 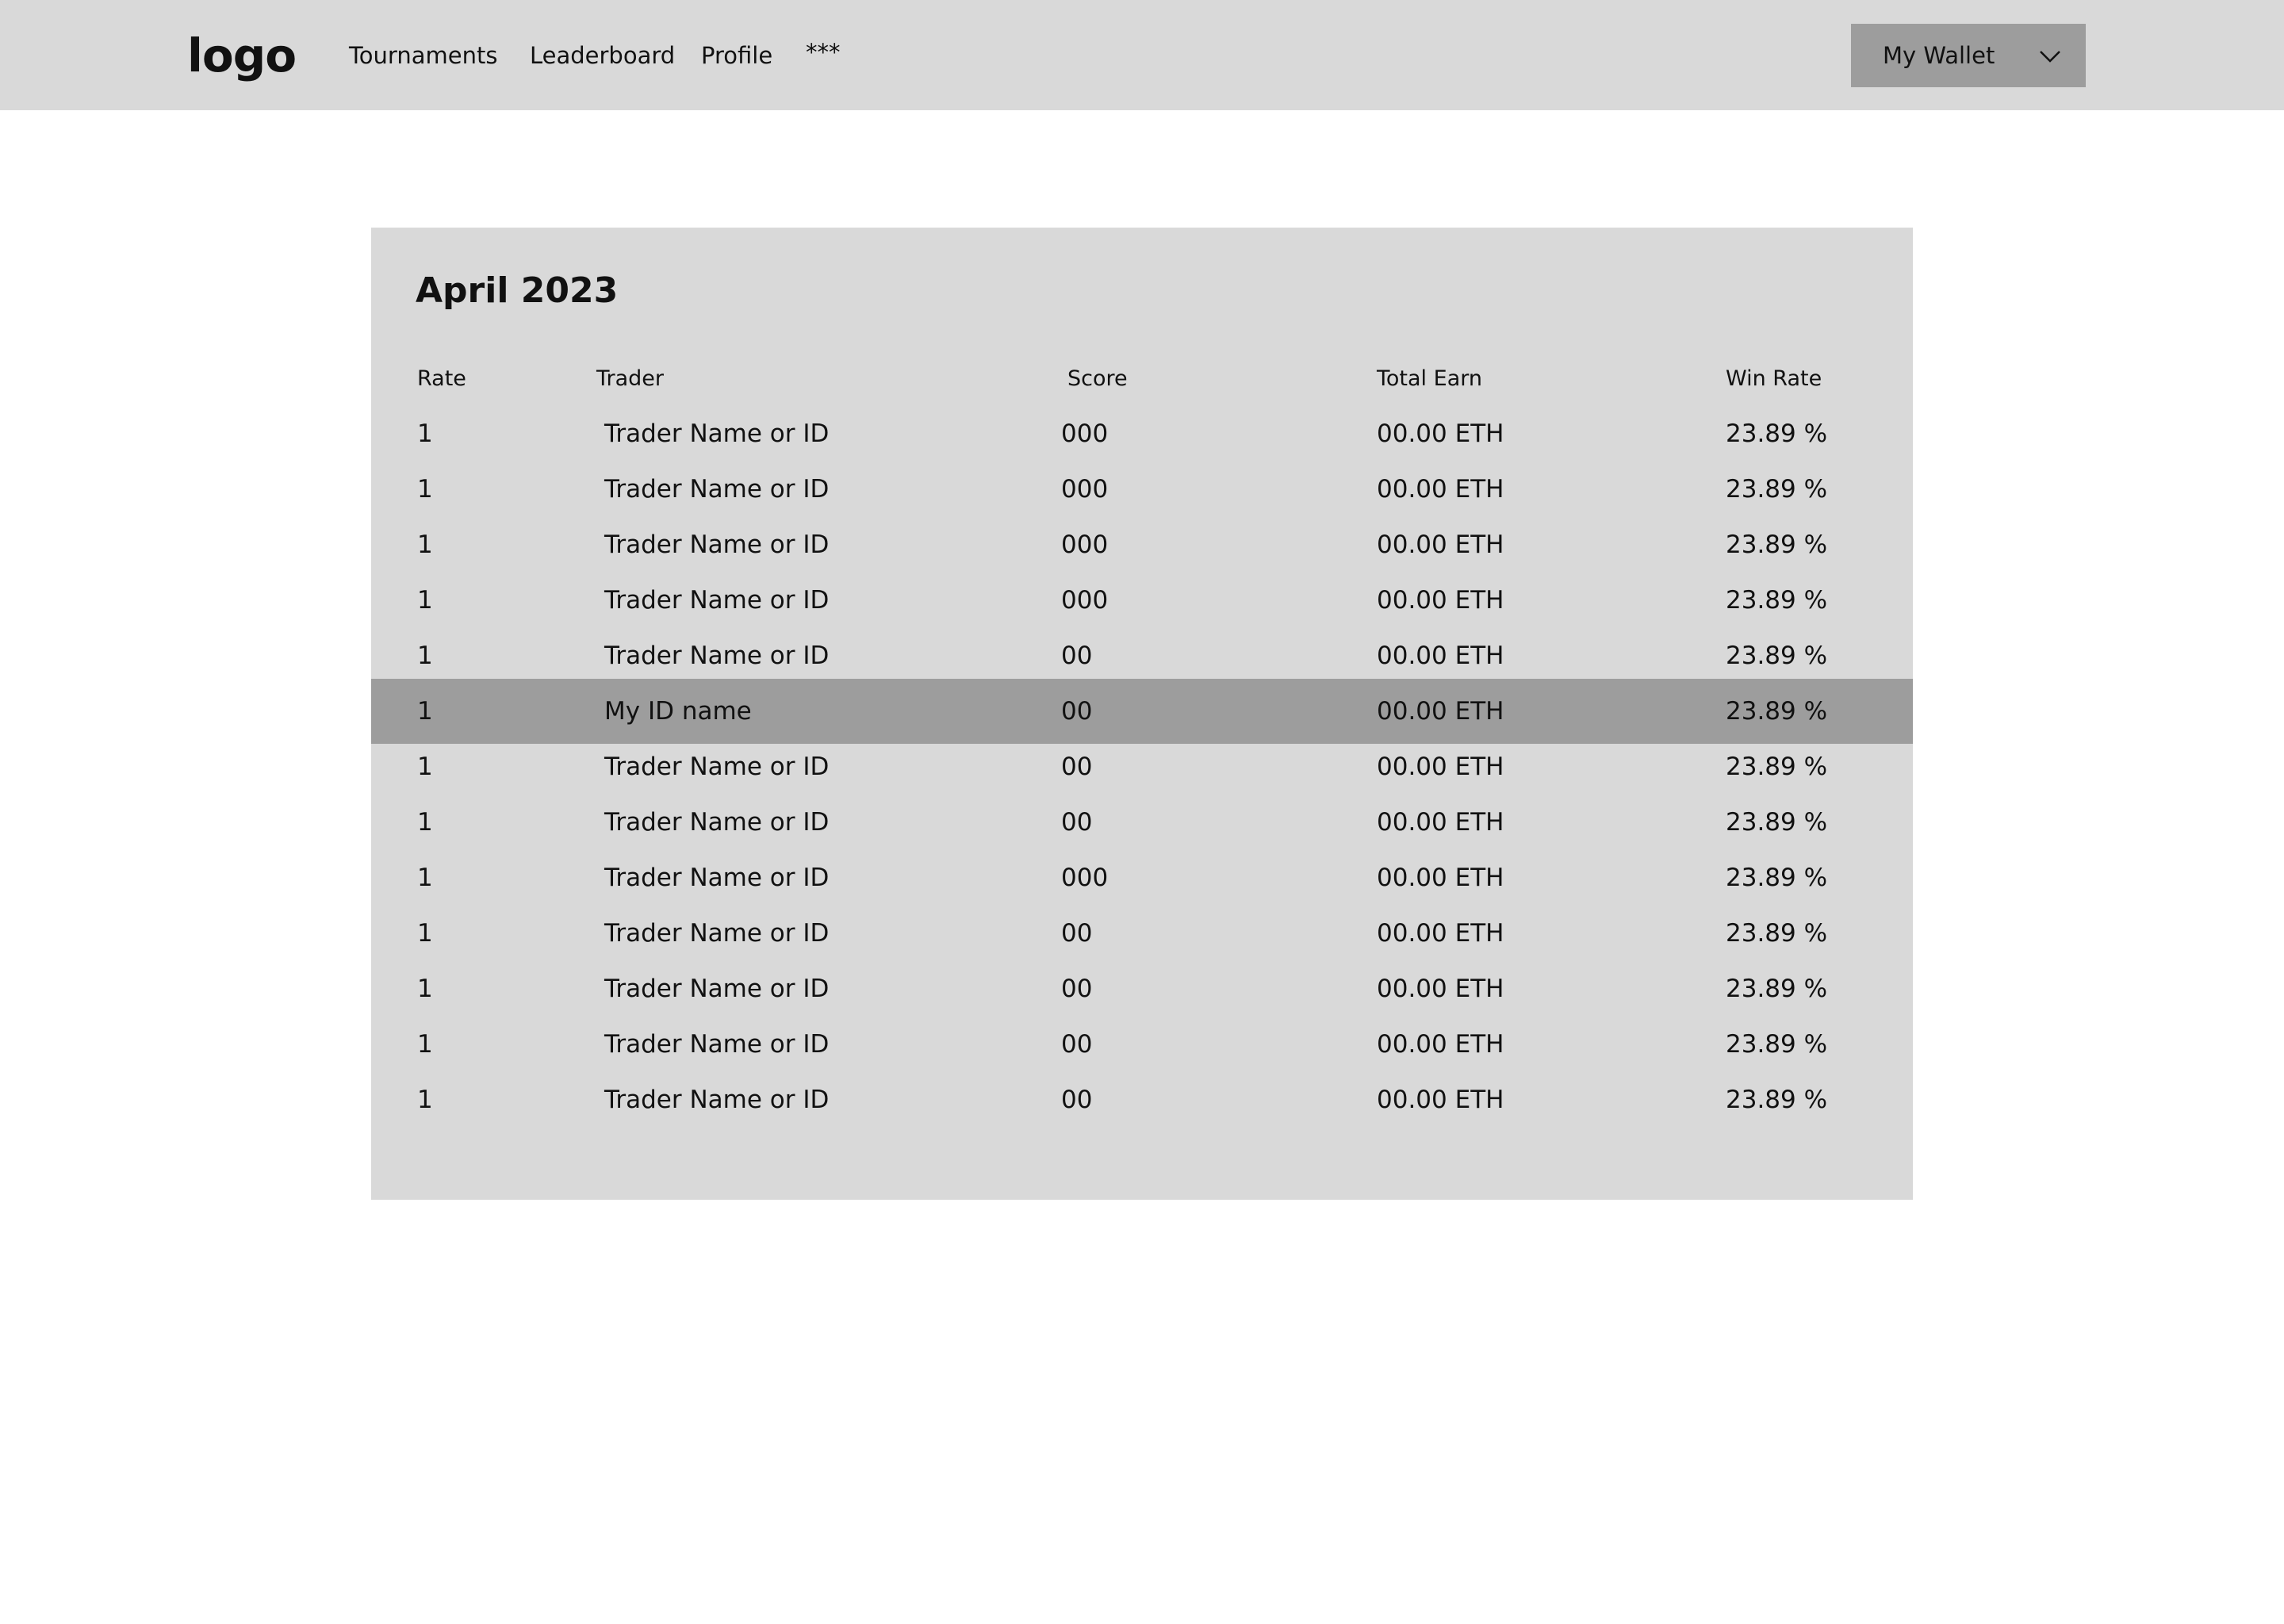 What do you see at coordinates (736, 55) in the screenshot?
I see `nav-profile: Profile` at bounding box center [736, 55].